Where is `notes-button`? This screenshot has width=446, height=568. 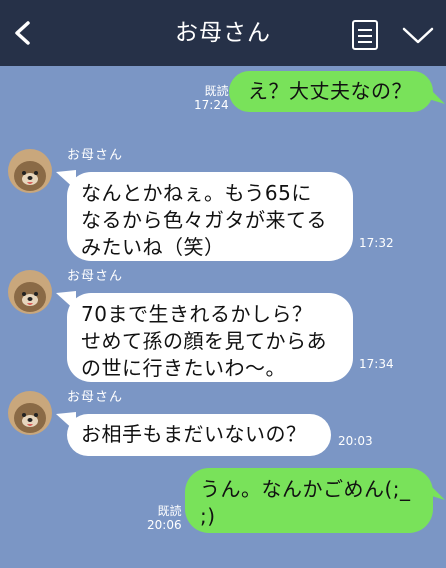
notes-button is located at coordinates (365, 35).